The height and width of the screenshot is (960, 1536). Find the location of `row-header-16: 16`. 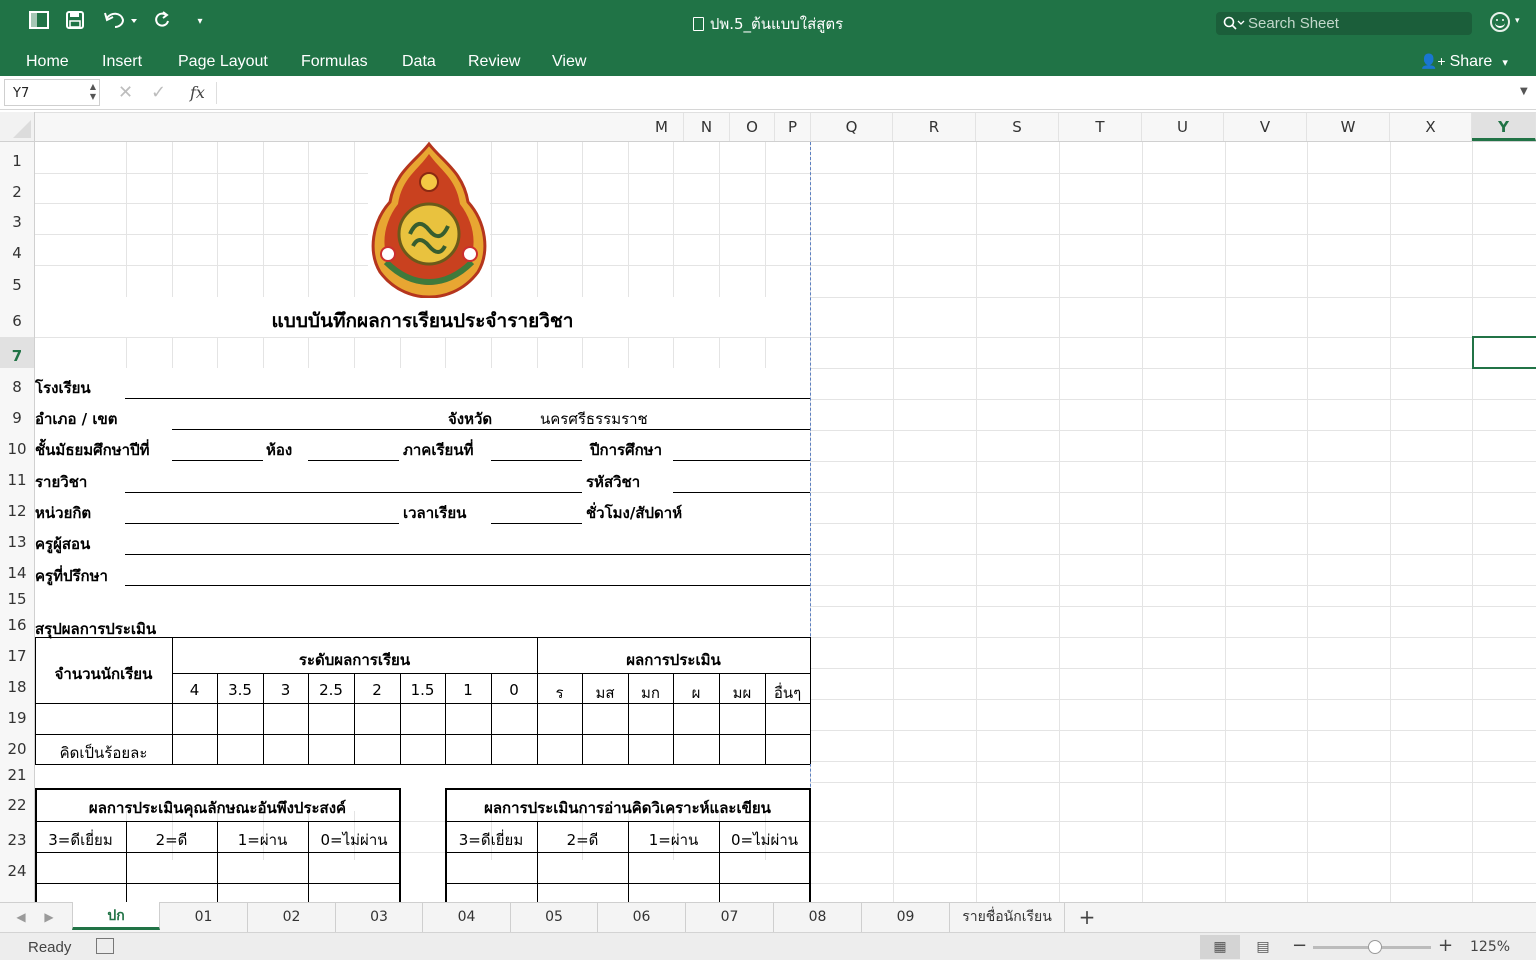

row-header-16: 16 is located at coordinates (17, 621).